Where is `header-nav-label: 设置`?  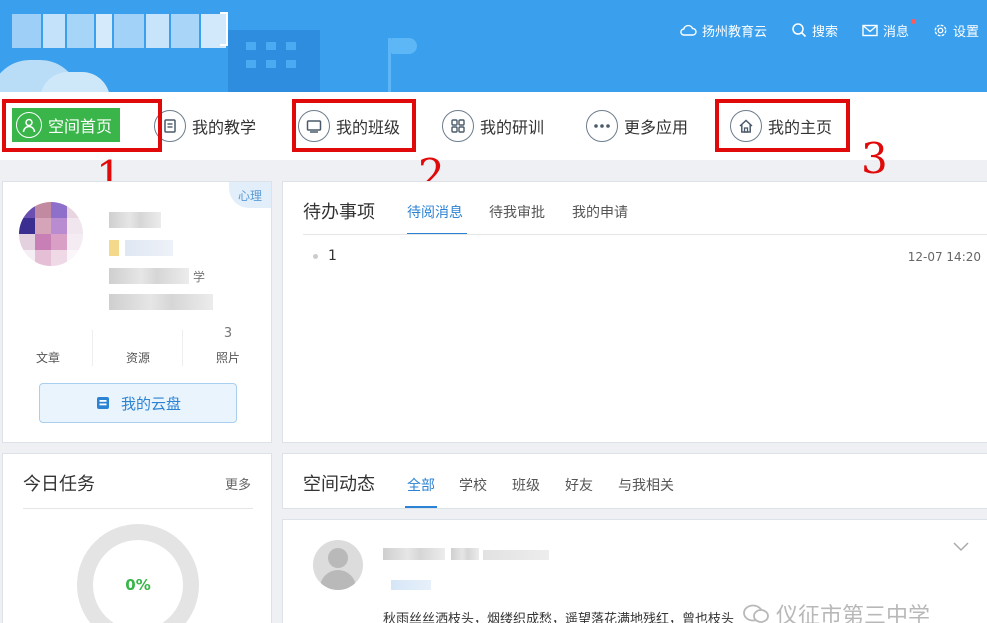 header-nav-label: 设置 is located at coordinates (965, 32).